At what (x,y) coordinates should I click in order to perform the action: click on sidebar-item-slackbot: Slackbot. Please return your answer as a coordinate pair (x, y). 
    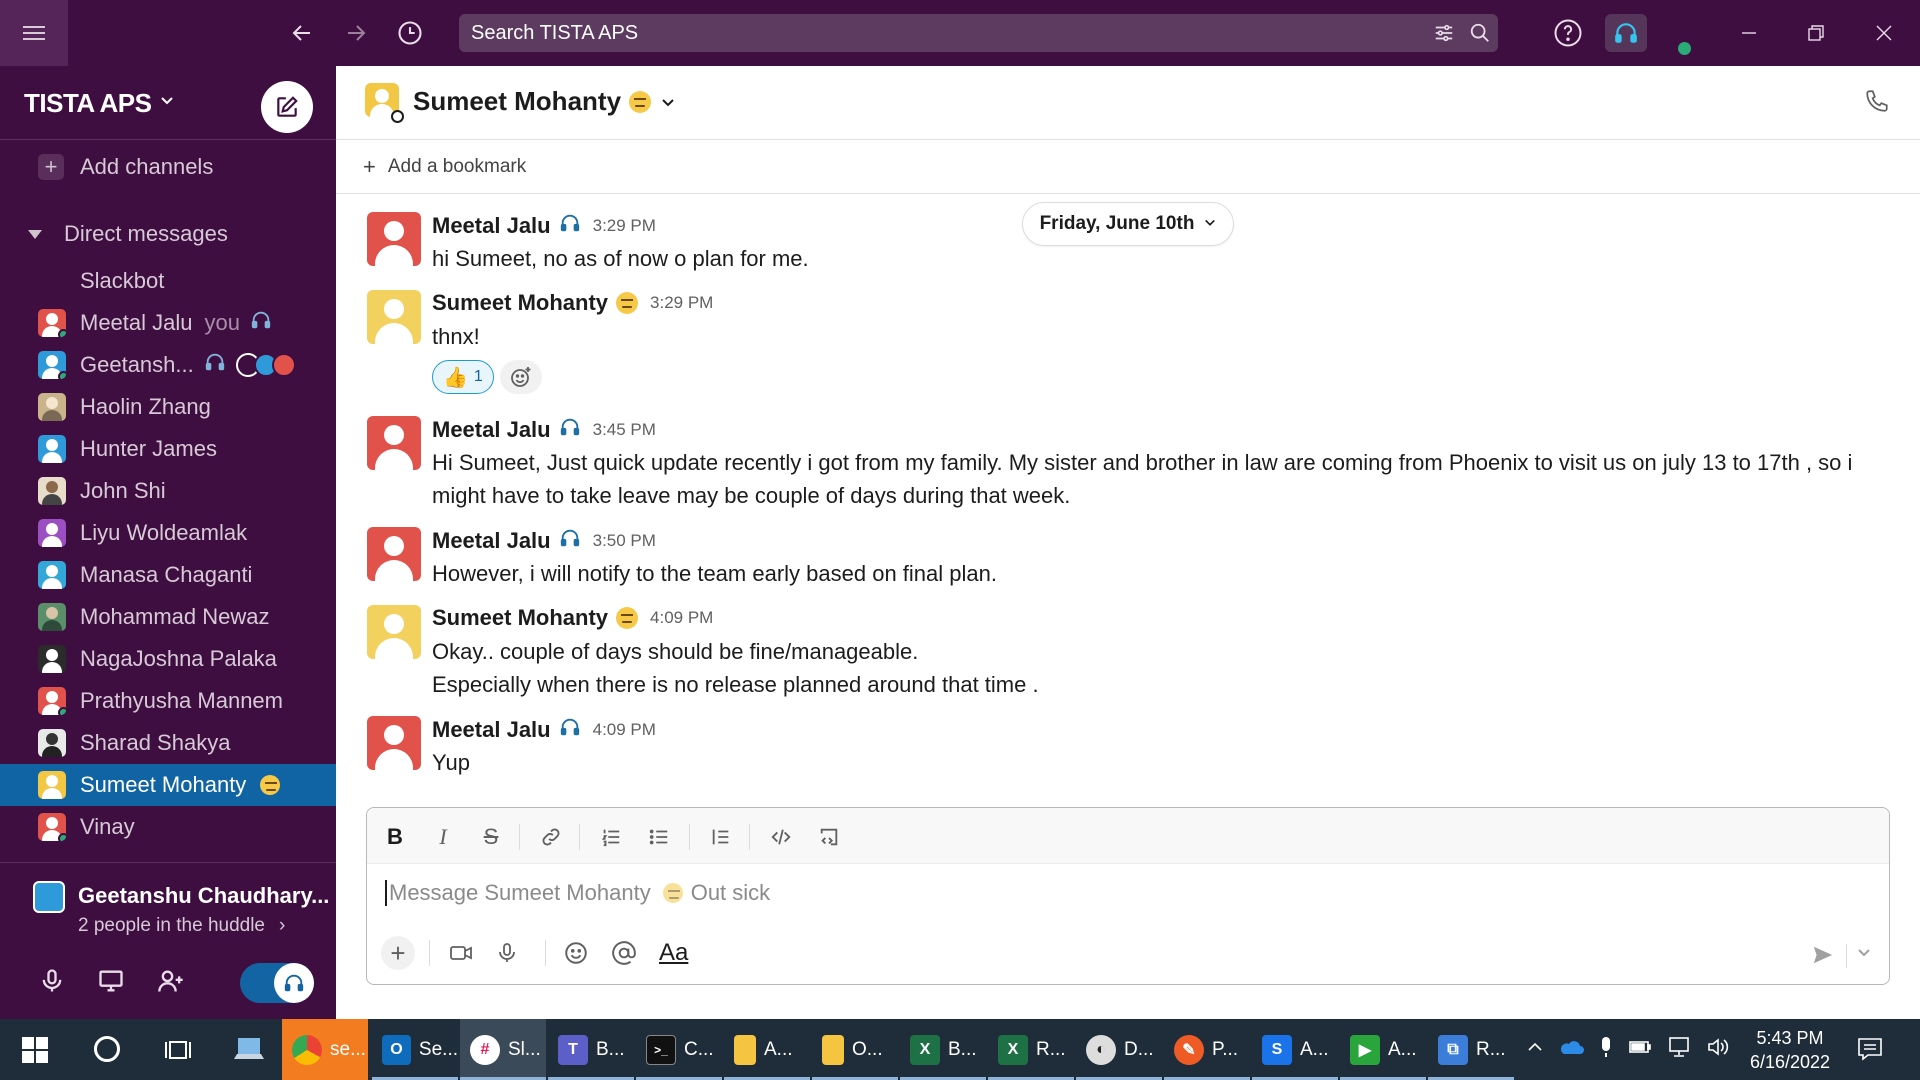
    Looking at the image, I should click on (168, 281).